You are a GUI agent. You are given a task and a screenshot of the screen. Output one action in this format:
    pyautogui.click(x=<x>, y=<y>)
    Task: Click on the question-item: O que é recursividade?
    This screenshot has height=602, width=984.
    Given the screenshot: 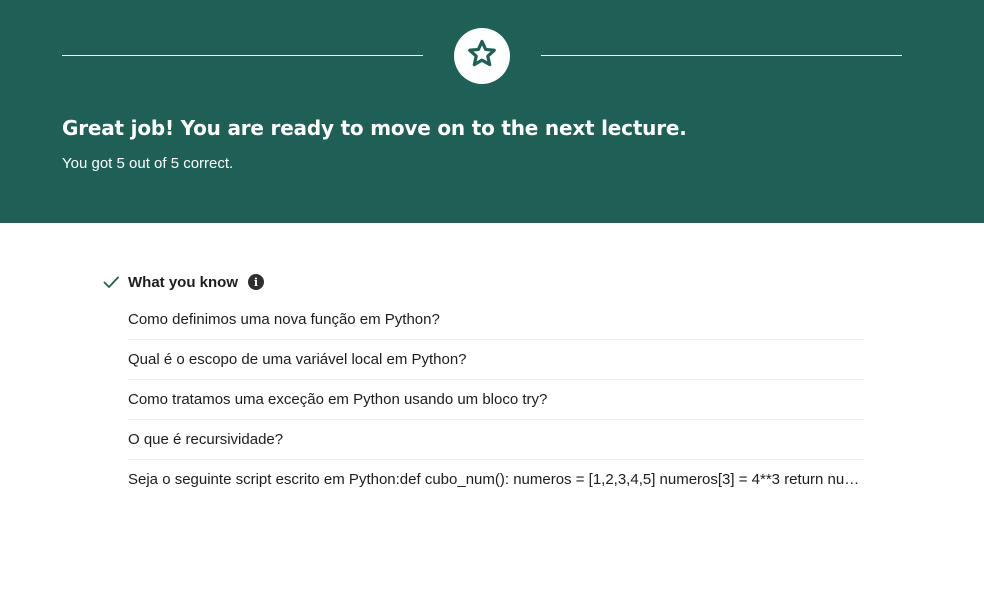 What is the action you would take?
    pyautogui.click(x=496, y=440)
    